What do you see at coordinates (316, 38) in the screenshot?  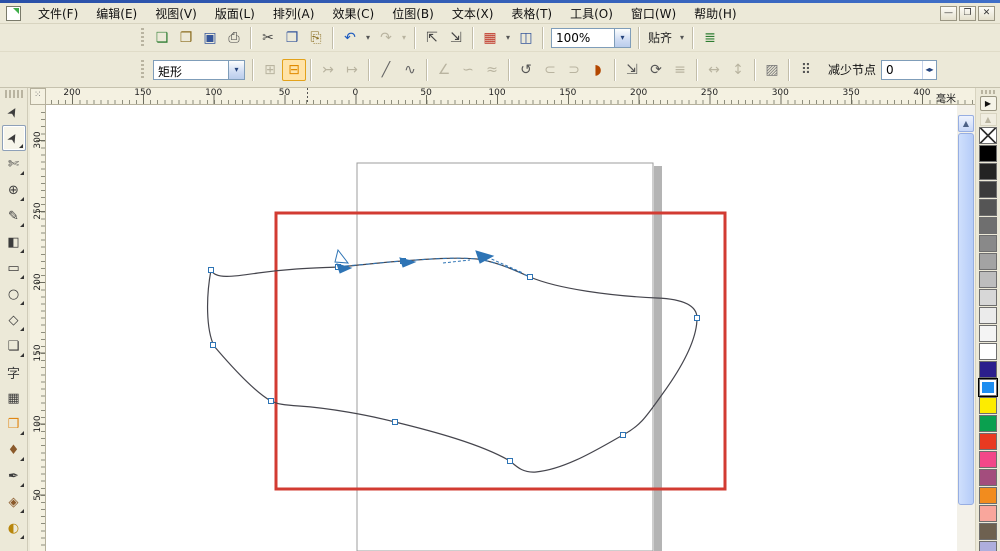 I see `paste-button: ⎘` at bounding box center [316, 38].